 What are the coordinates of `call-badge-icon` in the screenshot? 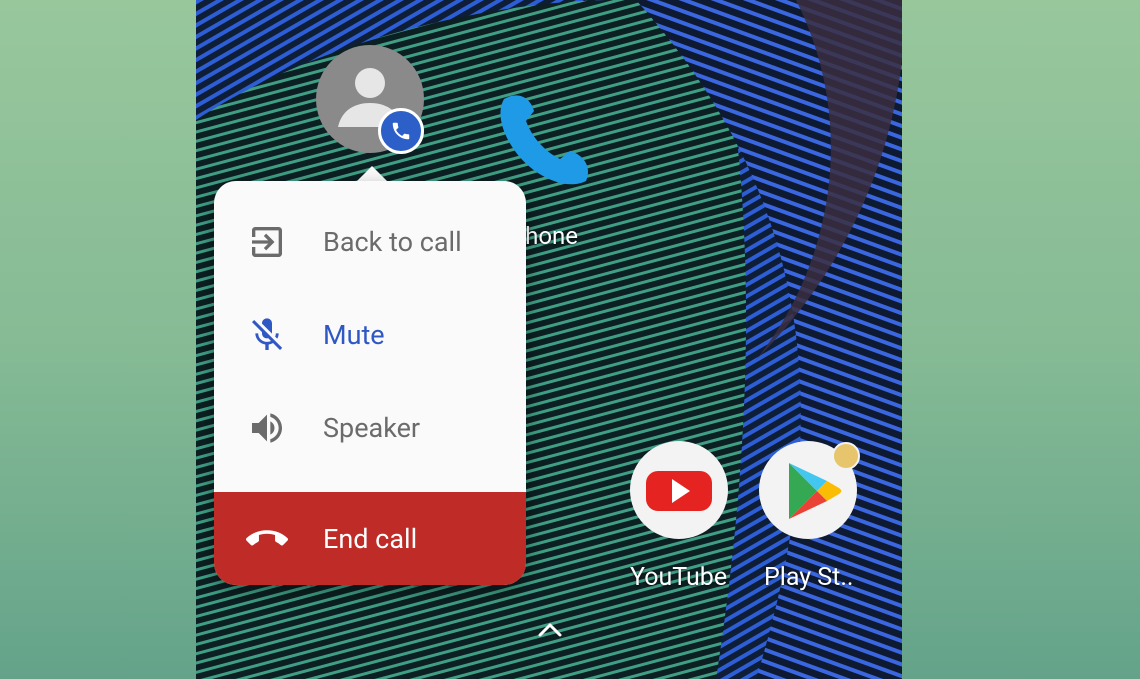 It's located at (401, 131).